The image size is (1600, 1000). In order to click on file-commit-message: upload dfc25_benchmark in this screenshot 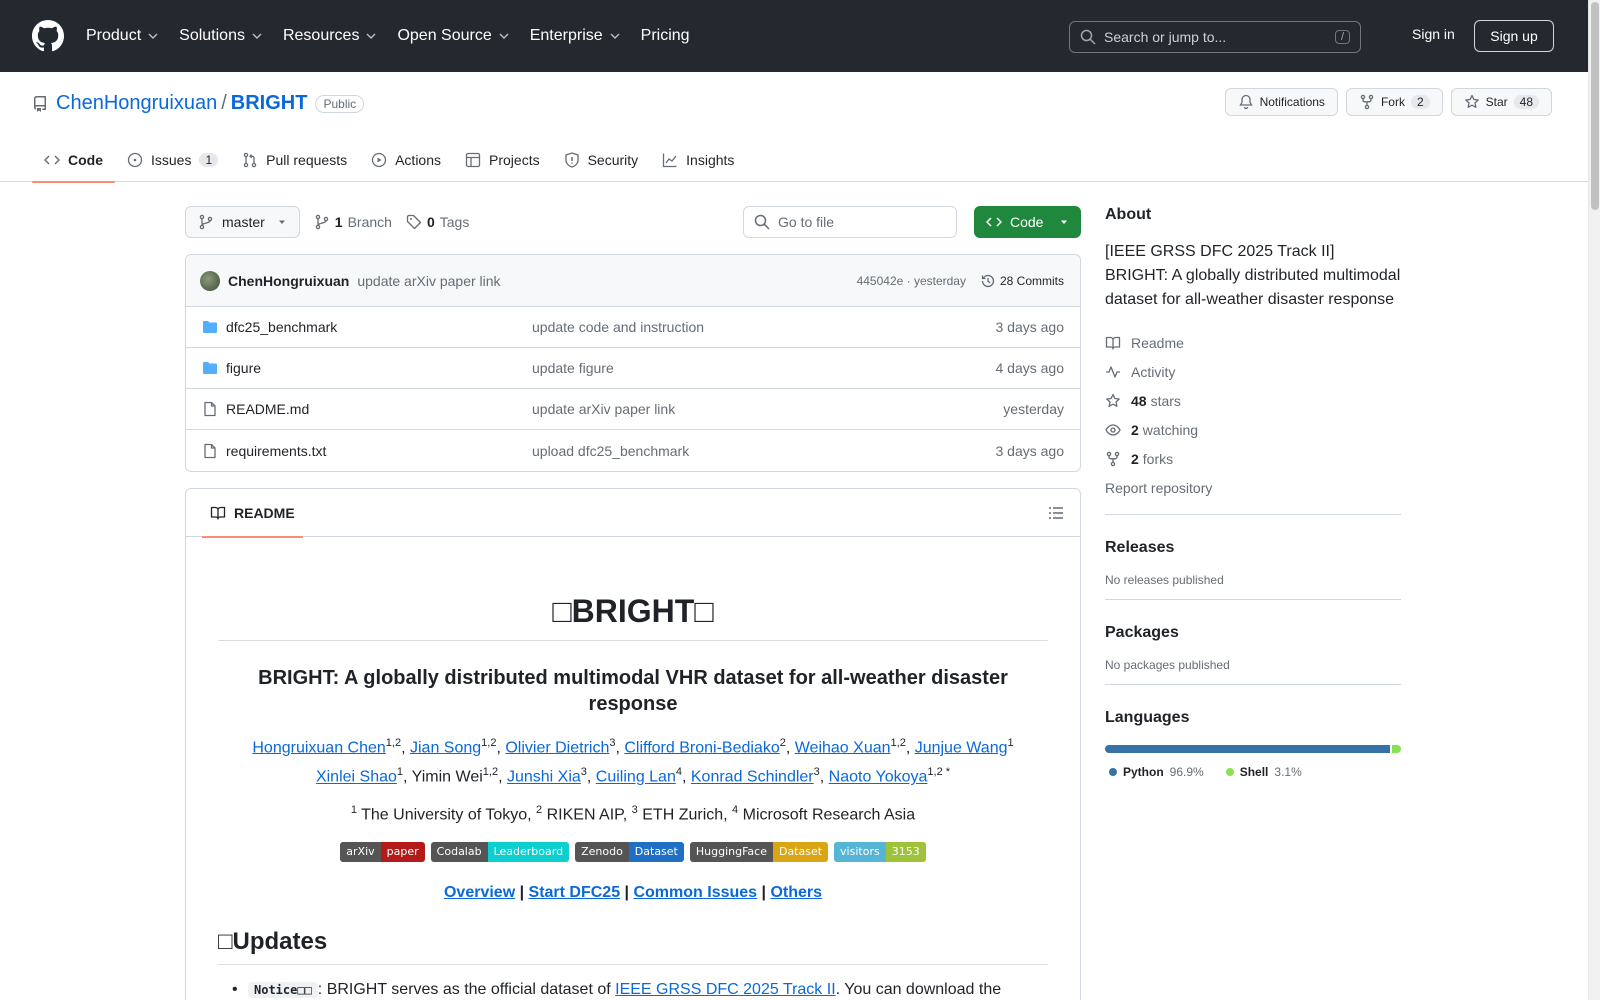, I will do `click(764, 451)`.